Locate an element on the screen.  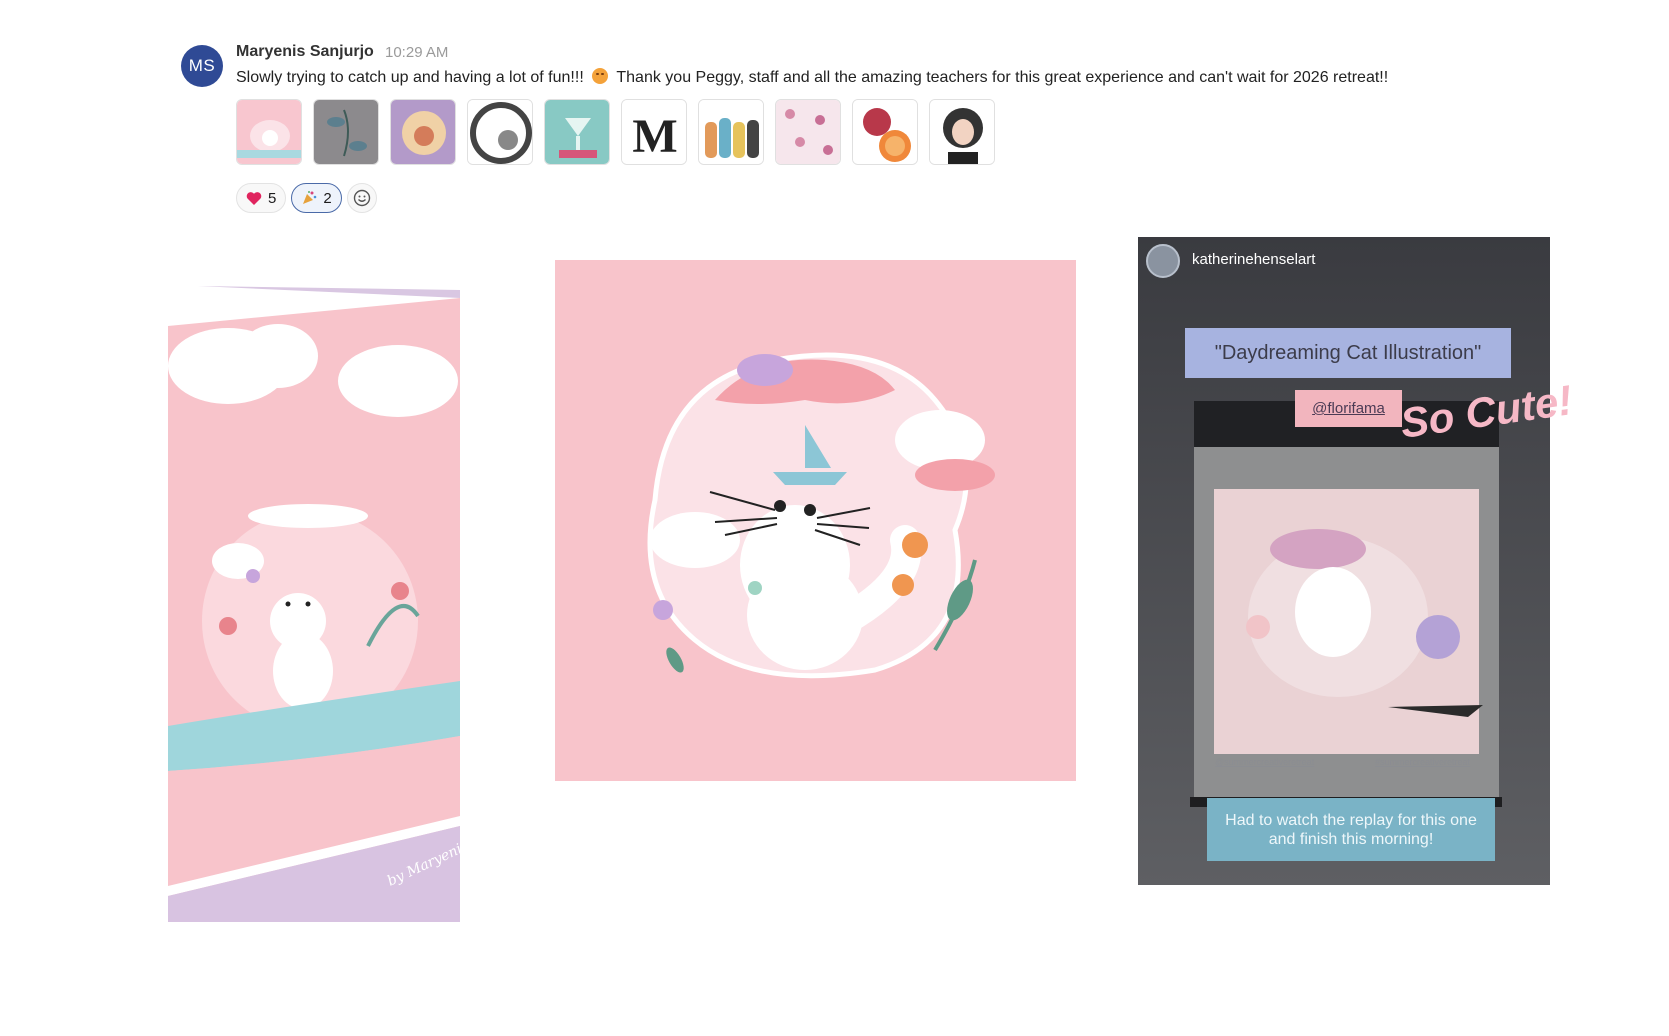
avatar: MS is located at coordinates (202, 66).